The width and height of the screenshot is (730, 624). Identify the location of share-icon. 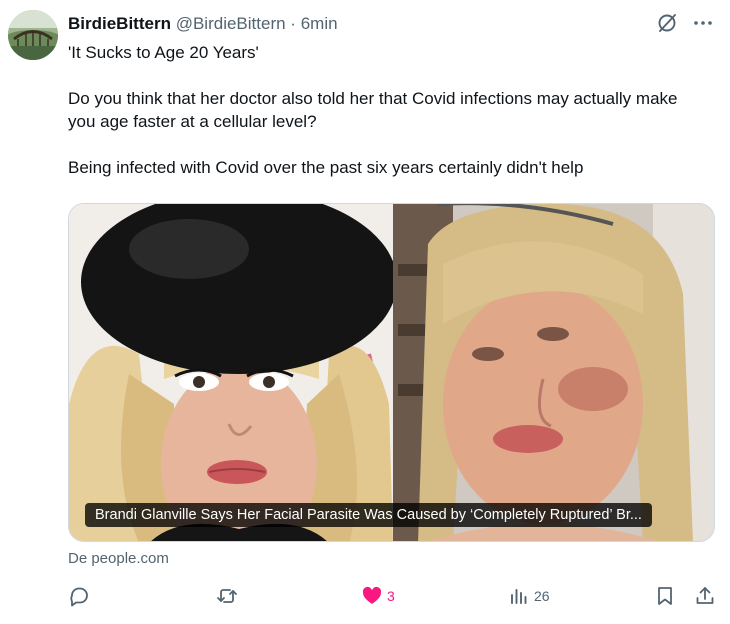
(705, 595).